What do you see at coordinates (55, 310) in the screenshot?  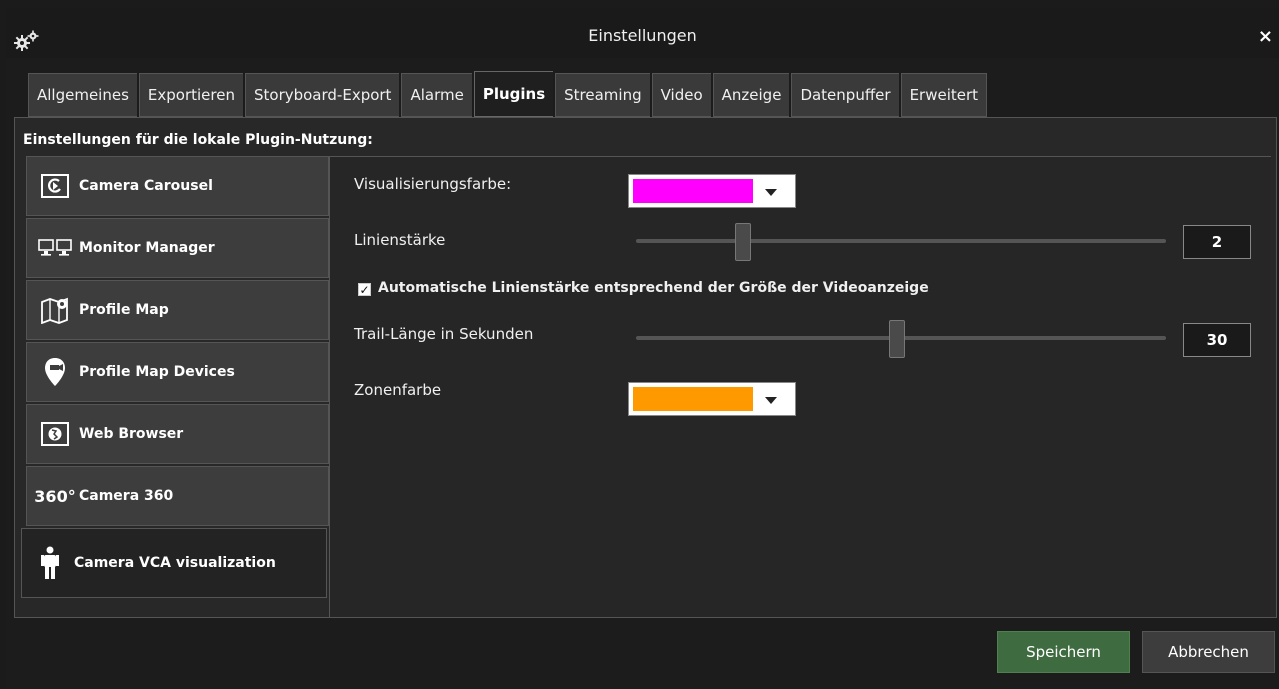 I see `map-icon` at bounding box center [55, 310].